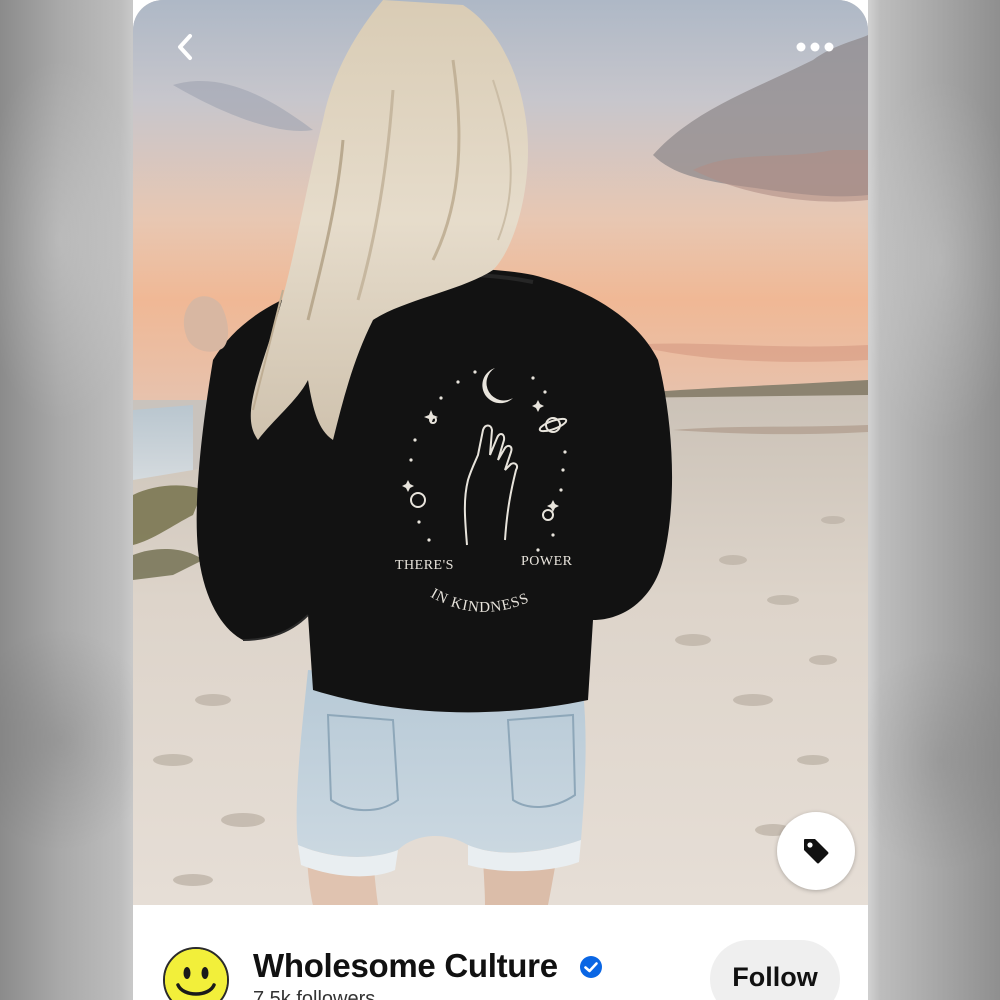  I want to click on verified-badge-icon, so click(591, 967).